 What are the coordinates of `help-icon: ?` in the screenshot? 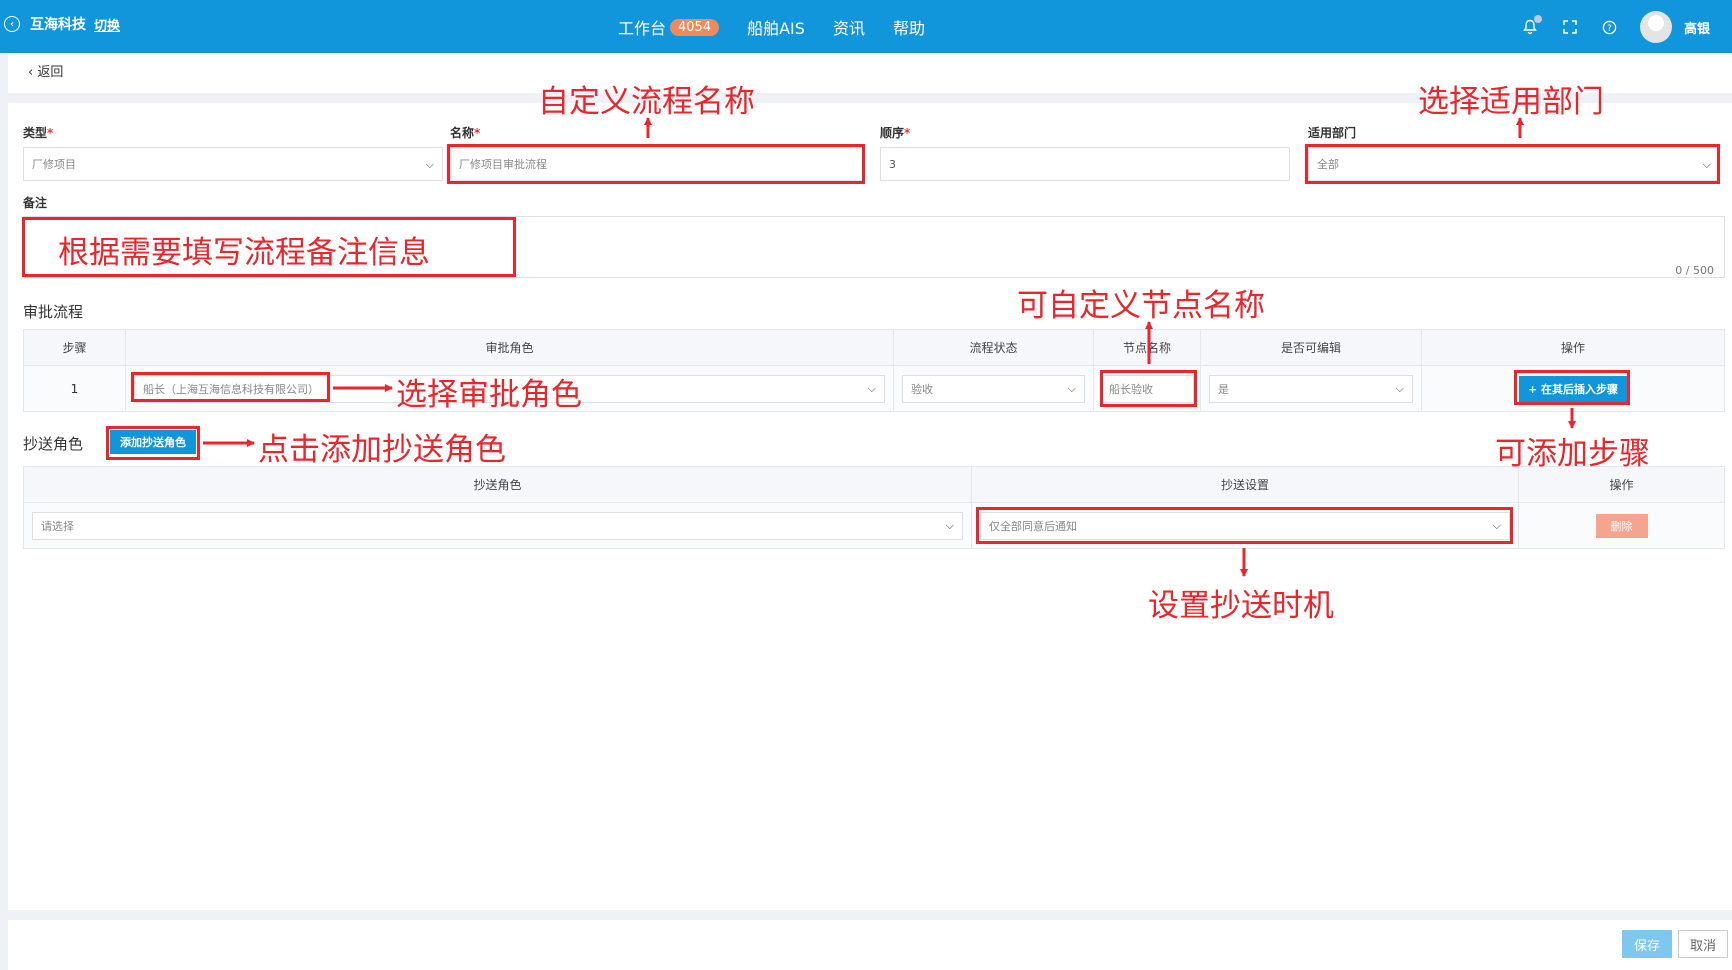 It's located at (1610, 27).